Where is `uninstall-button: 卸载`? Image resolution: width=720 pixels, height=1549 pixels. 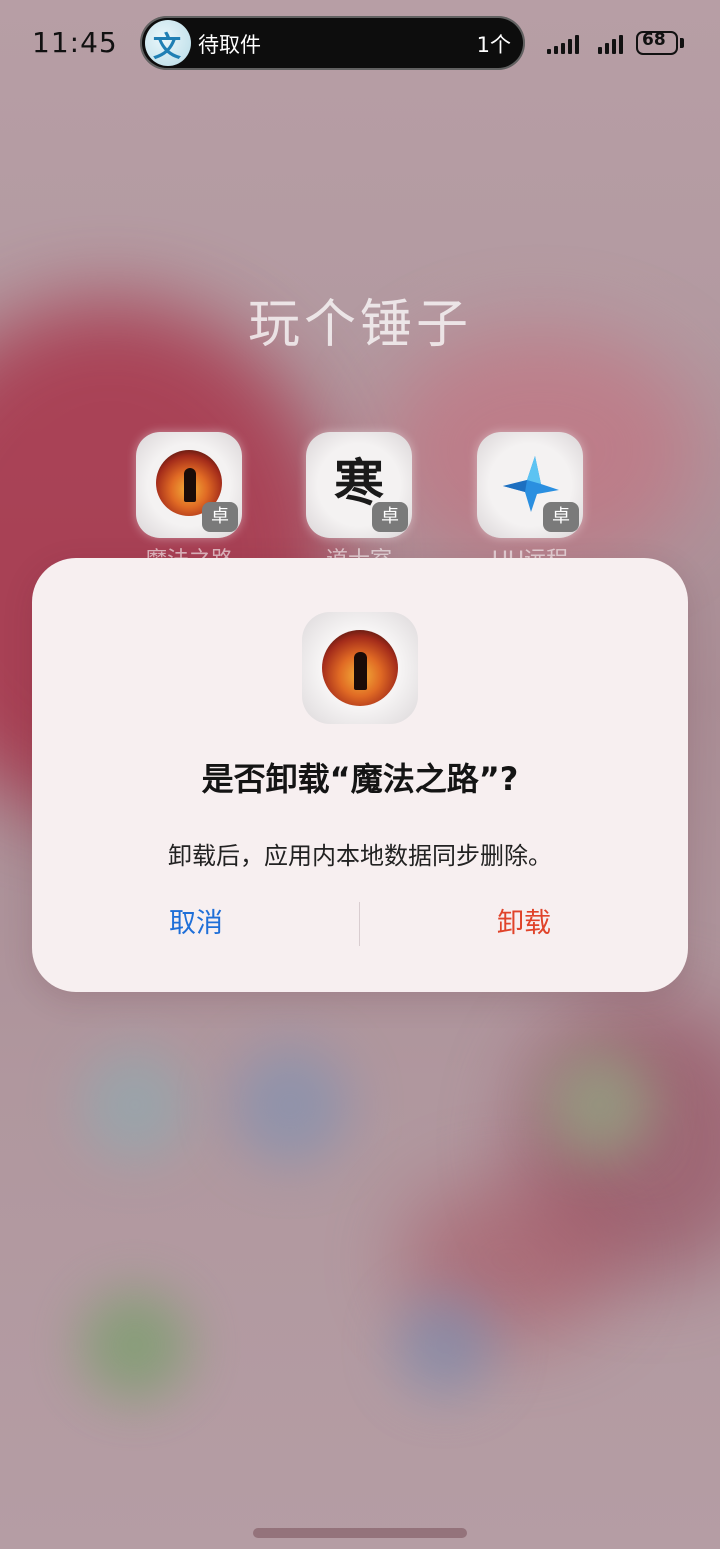
uninstall-button: 卸载 is located at coordinates (524, 924).